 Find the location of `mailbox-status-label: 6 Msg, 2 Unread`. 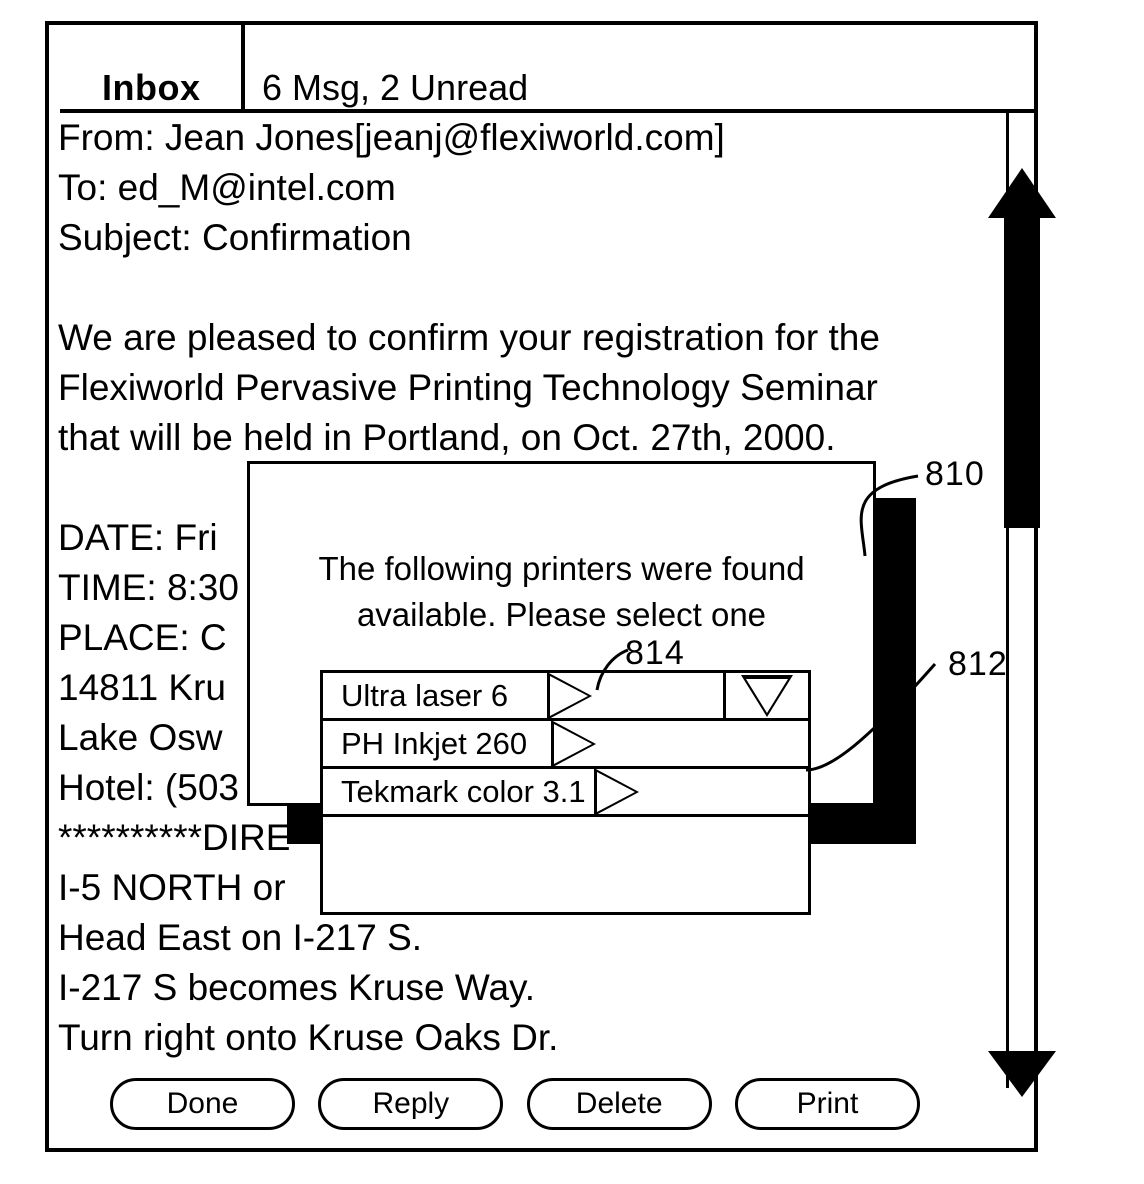

mailbox-status-label: 6 Msg, 2 Unread is located at coordinates (395, 87).